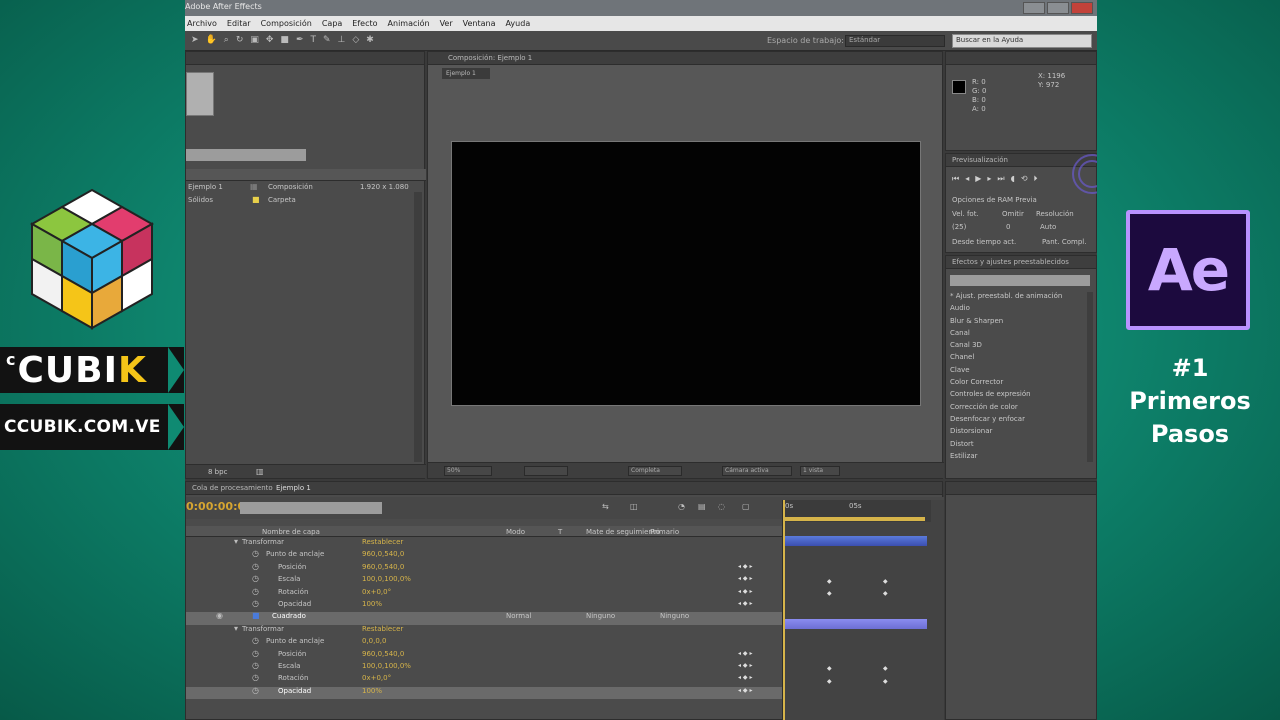  What do you see at coordinates (978, 179) in the screenshot?
I see `play-icon: ▶` at bounding box center [978, 179].